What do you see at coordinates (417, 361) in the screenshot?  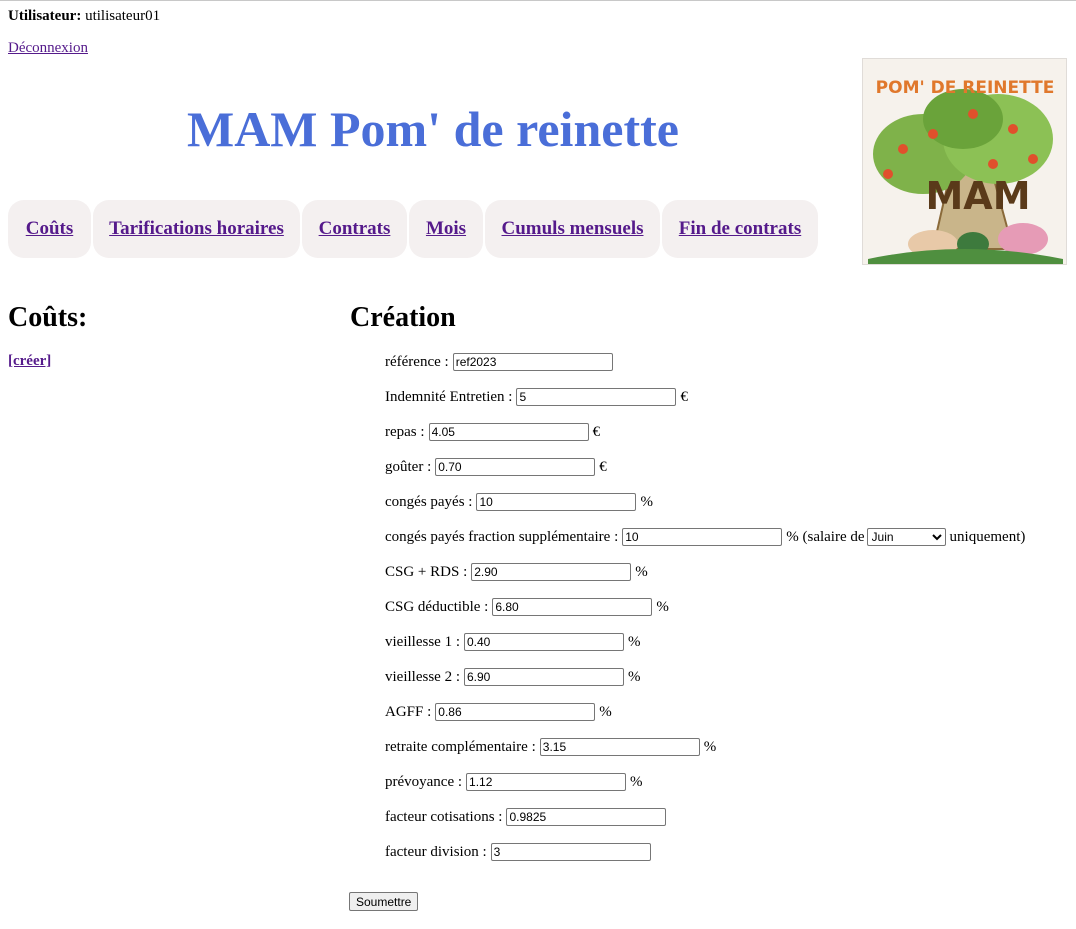 I see `field-label: référence :` at bounding box center [417, 361].